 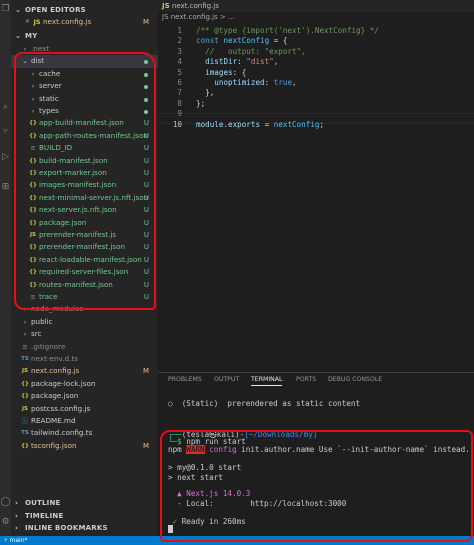 I want to click on file-item: JS prerender-manifest.js U, so click(x=84, y=235).